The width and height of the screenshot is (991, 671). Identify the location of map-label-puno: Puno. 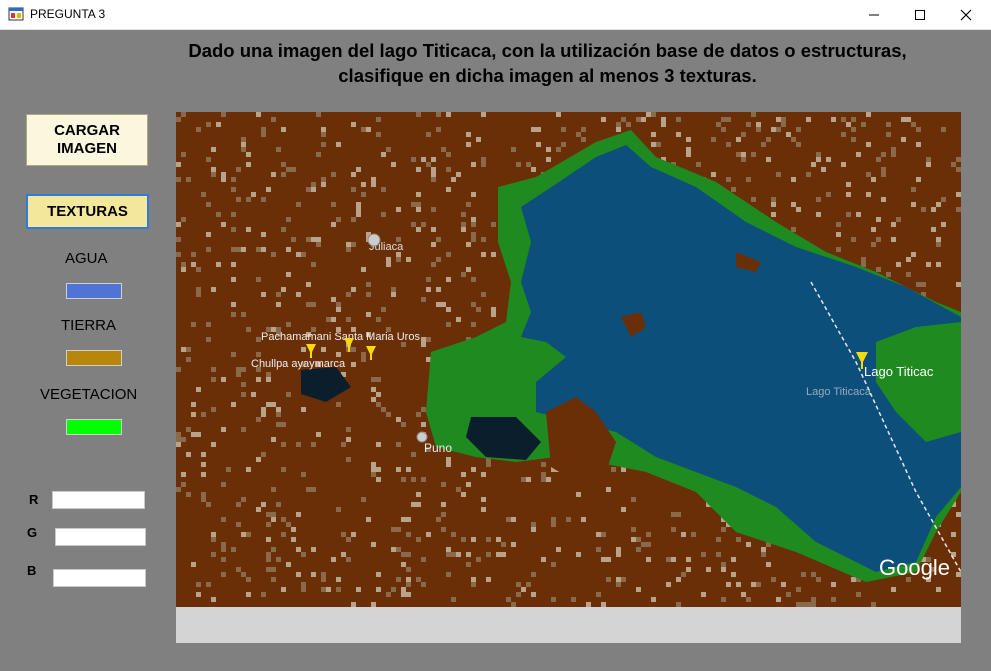
(438, 448).